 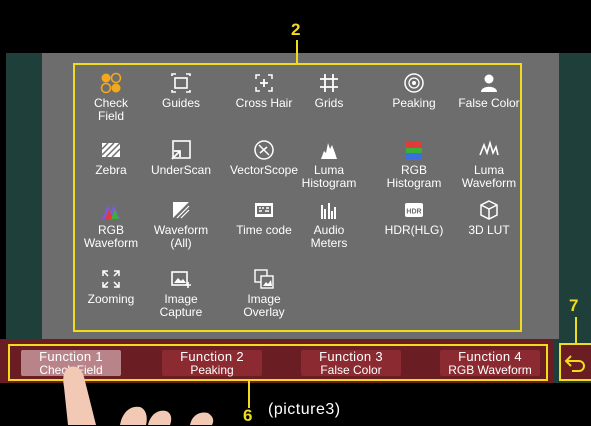 I want to click on menu-item-label: 3D LUT, so click(x=489, y=230).